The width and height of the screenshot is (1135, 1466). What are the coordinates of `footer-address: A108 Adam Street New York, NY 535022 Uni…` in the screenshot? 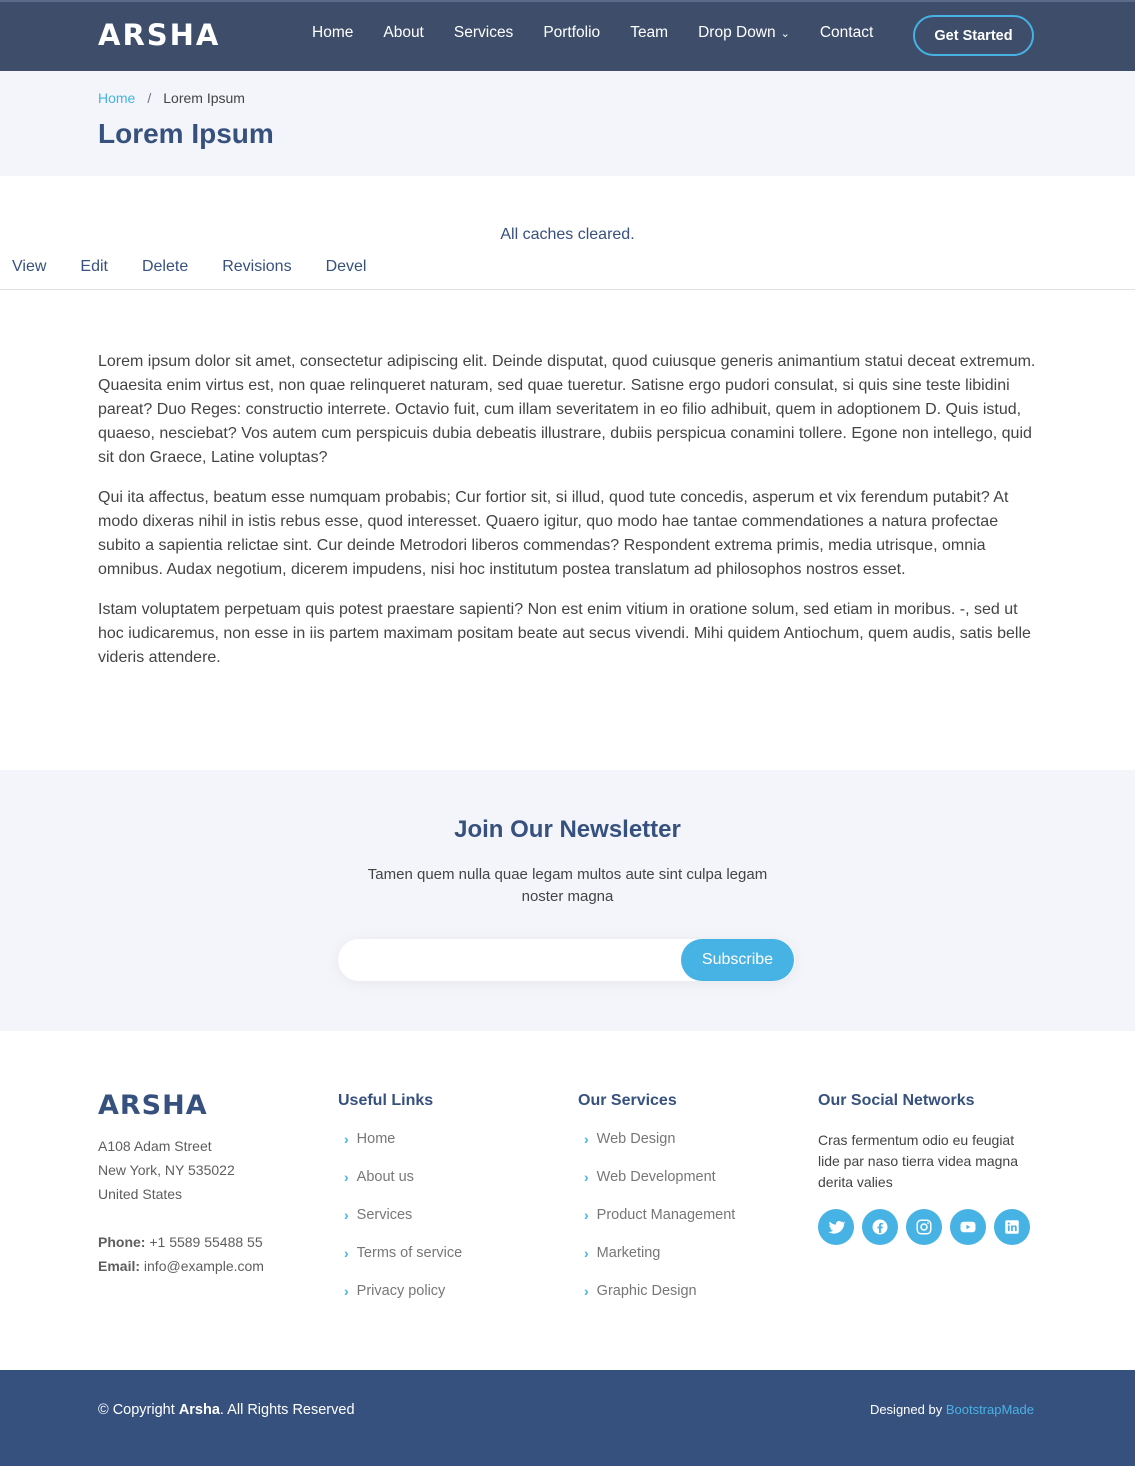 It's located at (166, 1170).